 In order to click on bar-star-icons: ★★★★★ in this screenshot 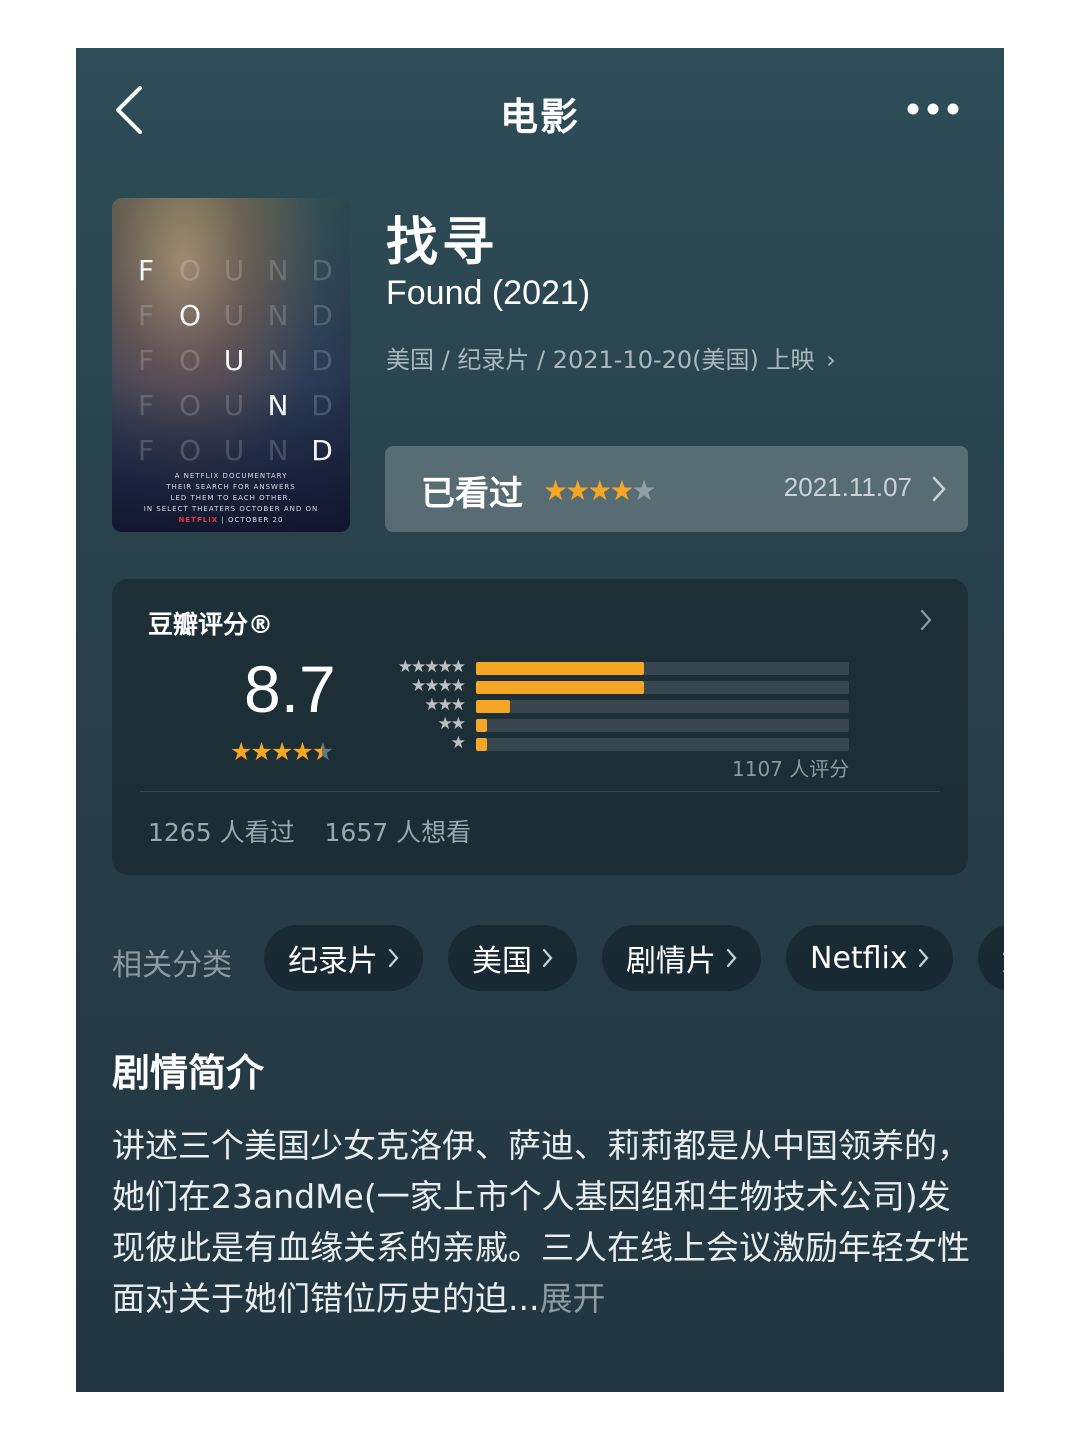, I will do `click(431, 667)`.